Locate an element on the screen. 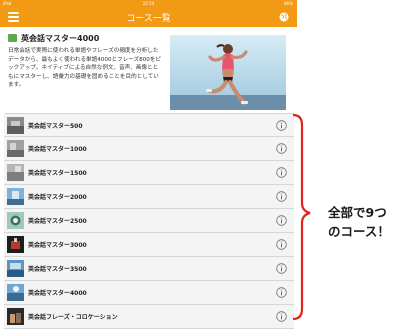 The image size is (400, 329). page-title: コース一覧 is located at coordinates (148, 19).